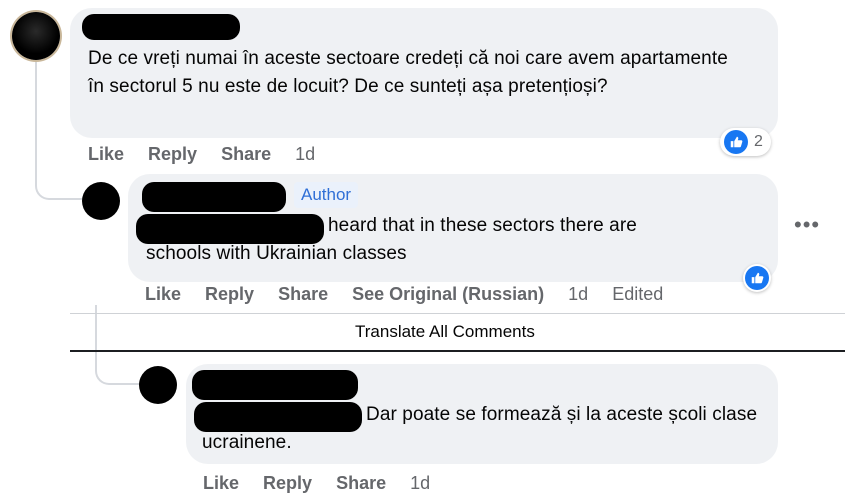 This screenshot has width=845, height=497. Describe the element at coordinates (445, 332) in the screenshot. I see `translate-all-button: Translate All Comments` at that location.